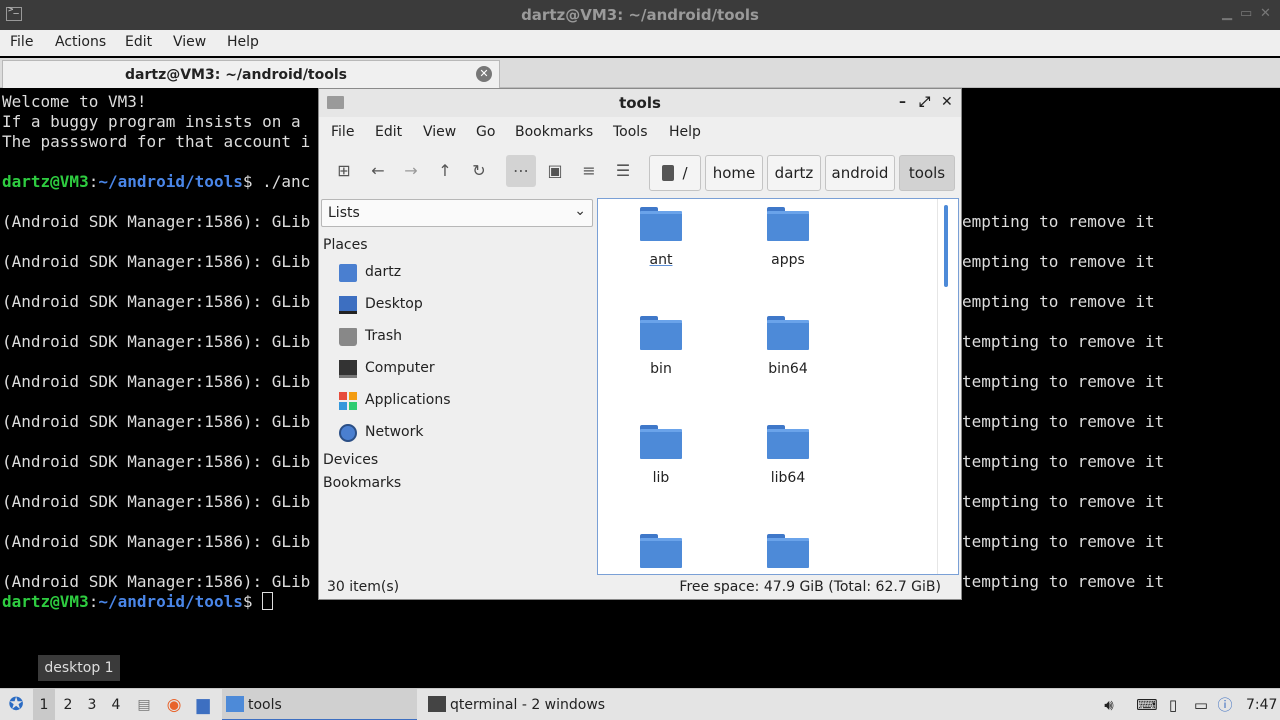  I want to click on terminal-prompt-line: dartz@VM3:~/android/tools$, so click(138, 602).